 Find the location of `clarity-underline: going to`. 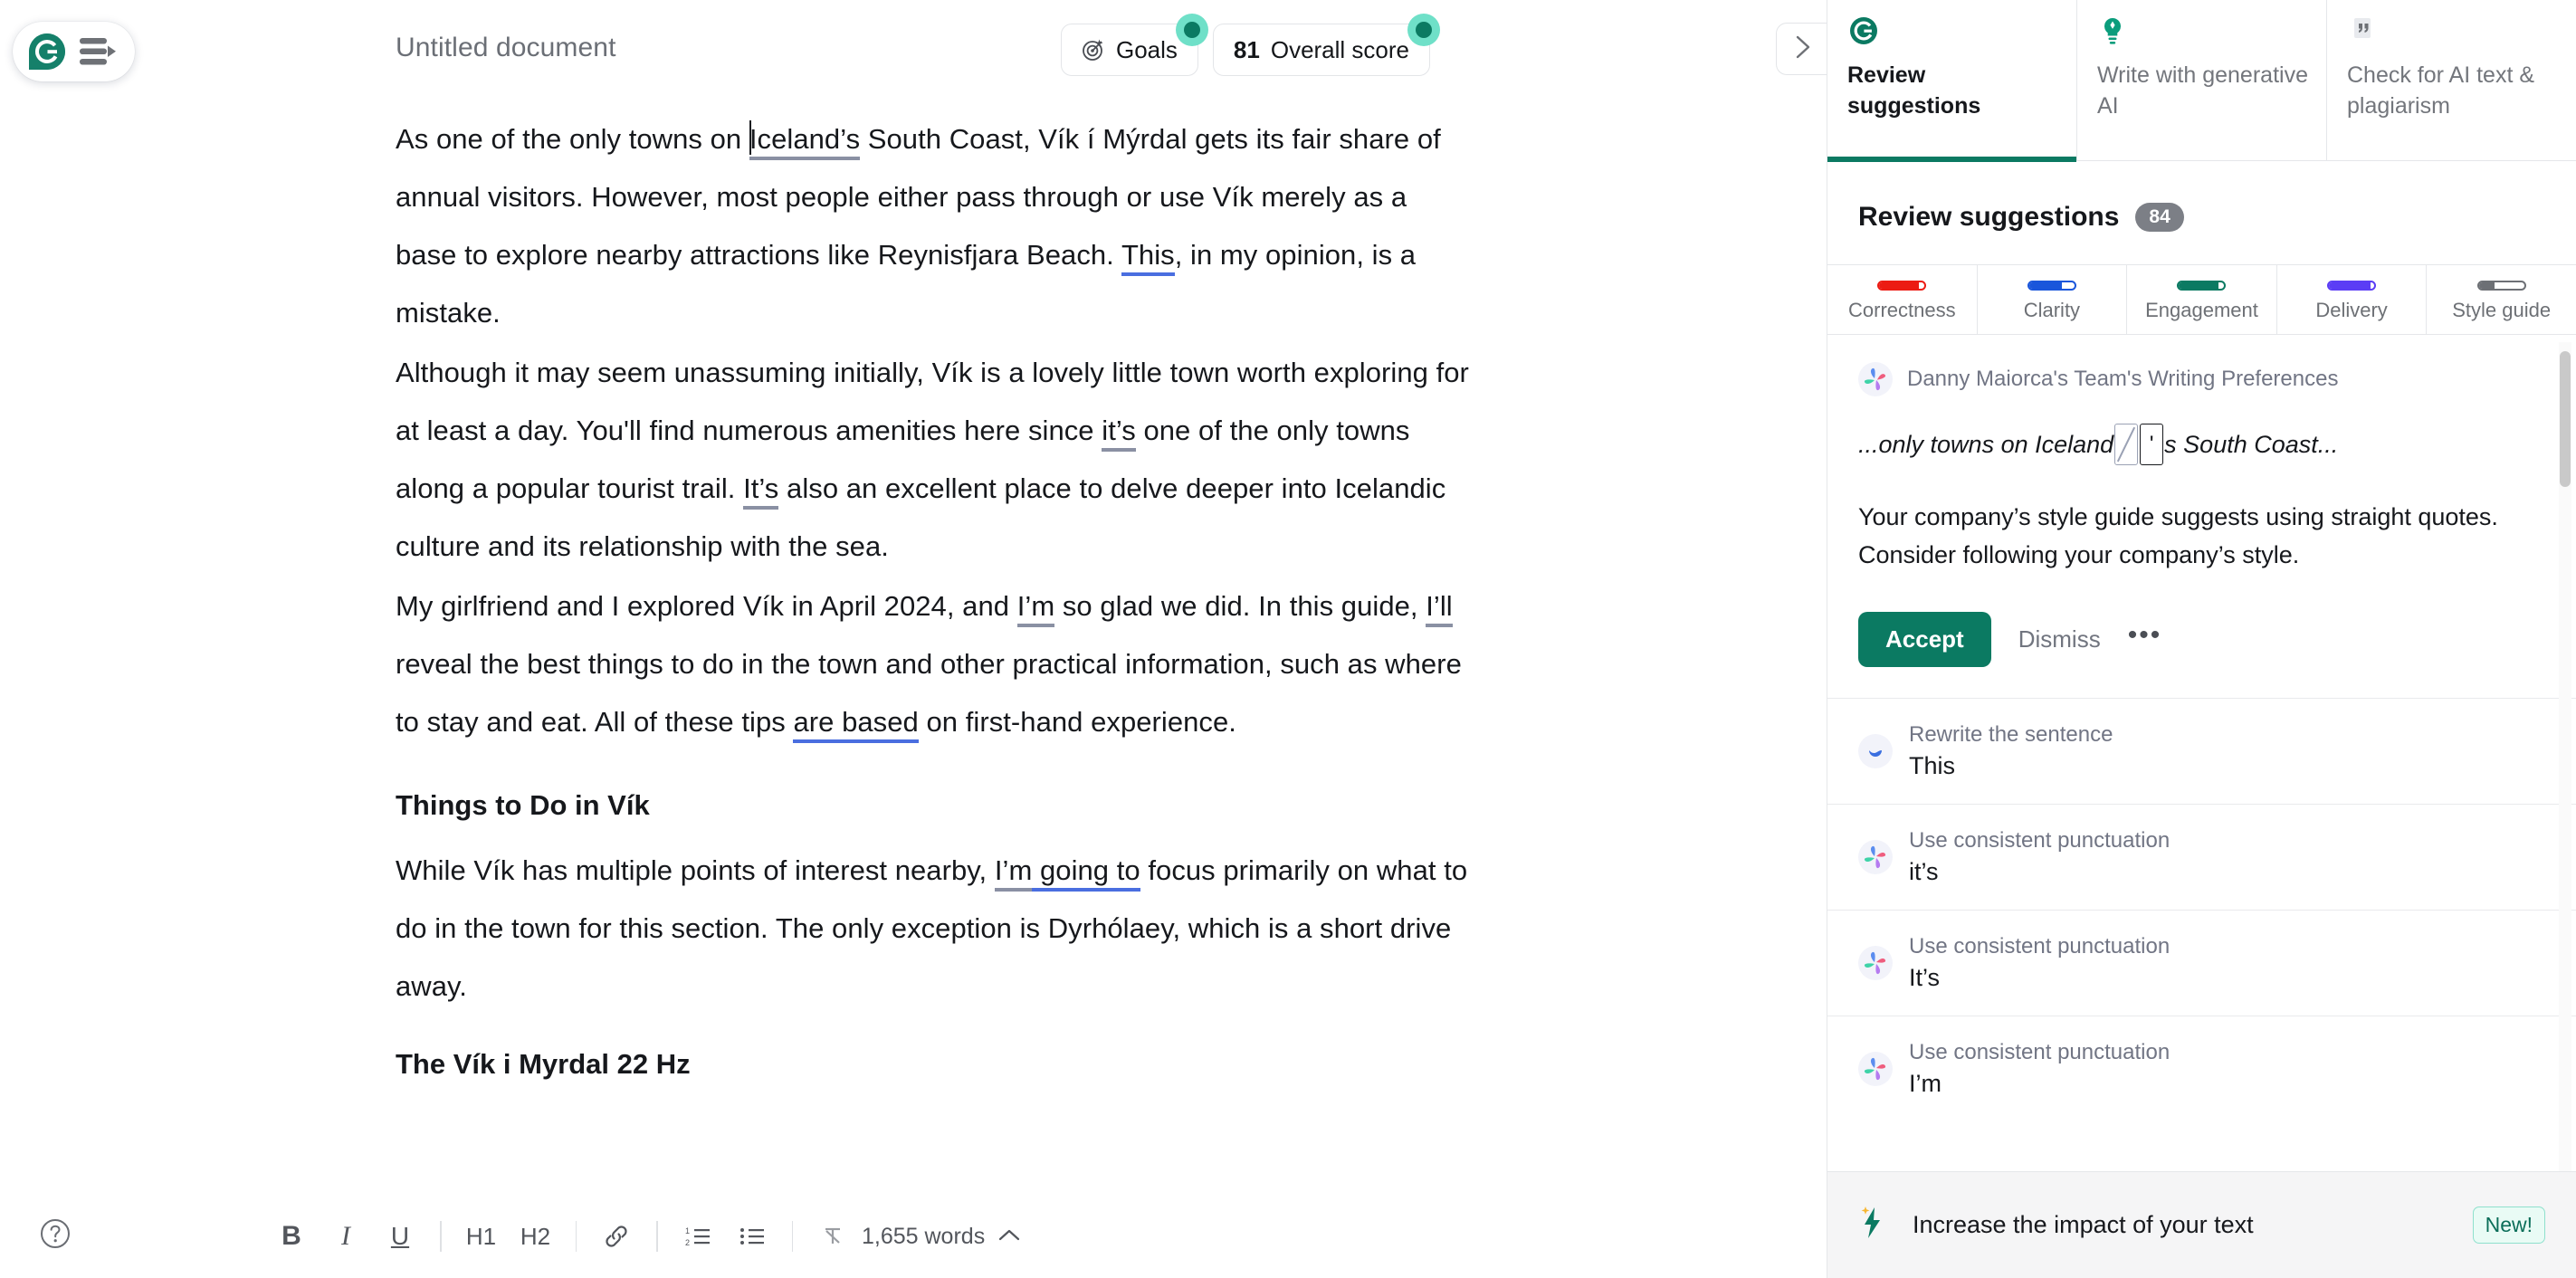

clarity-underline: going to is located at coordinates (1086, 873).